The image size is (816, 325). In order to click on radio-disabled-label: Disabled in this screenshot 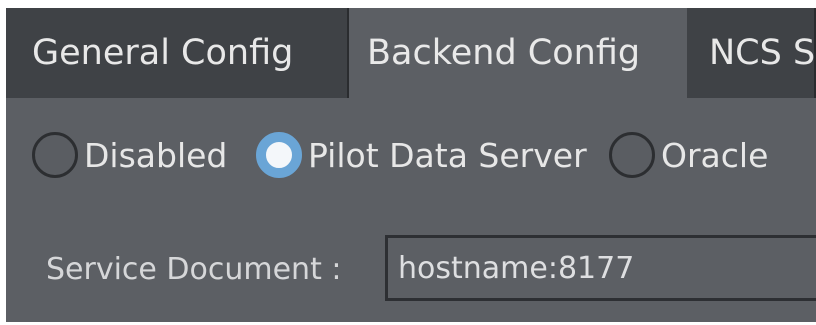, I will do `click(156, 155)`.